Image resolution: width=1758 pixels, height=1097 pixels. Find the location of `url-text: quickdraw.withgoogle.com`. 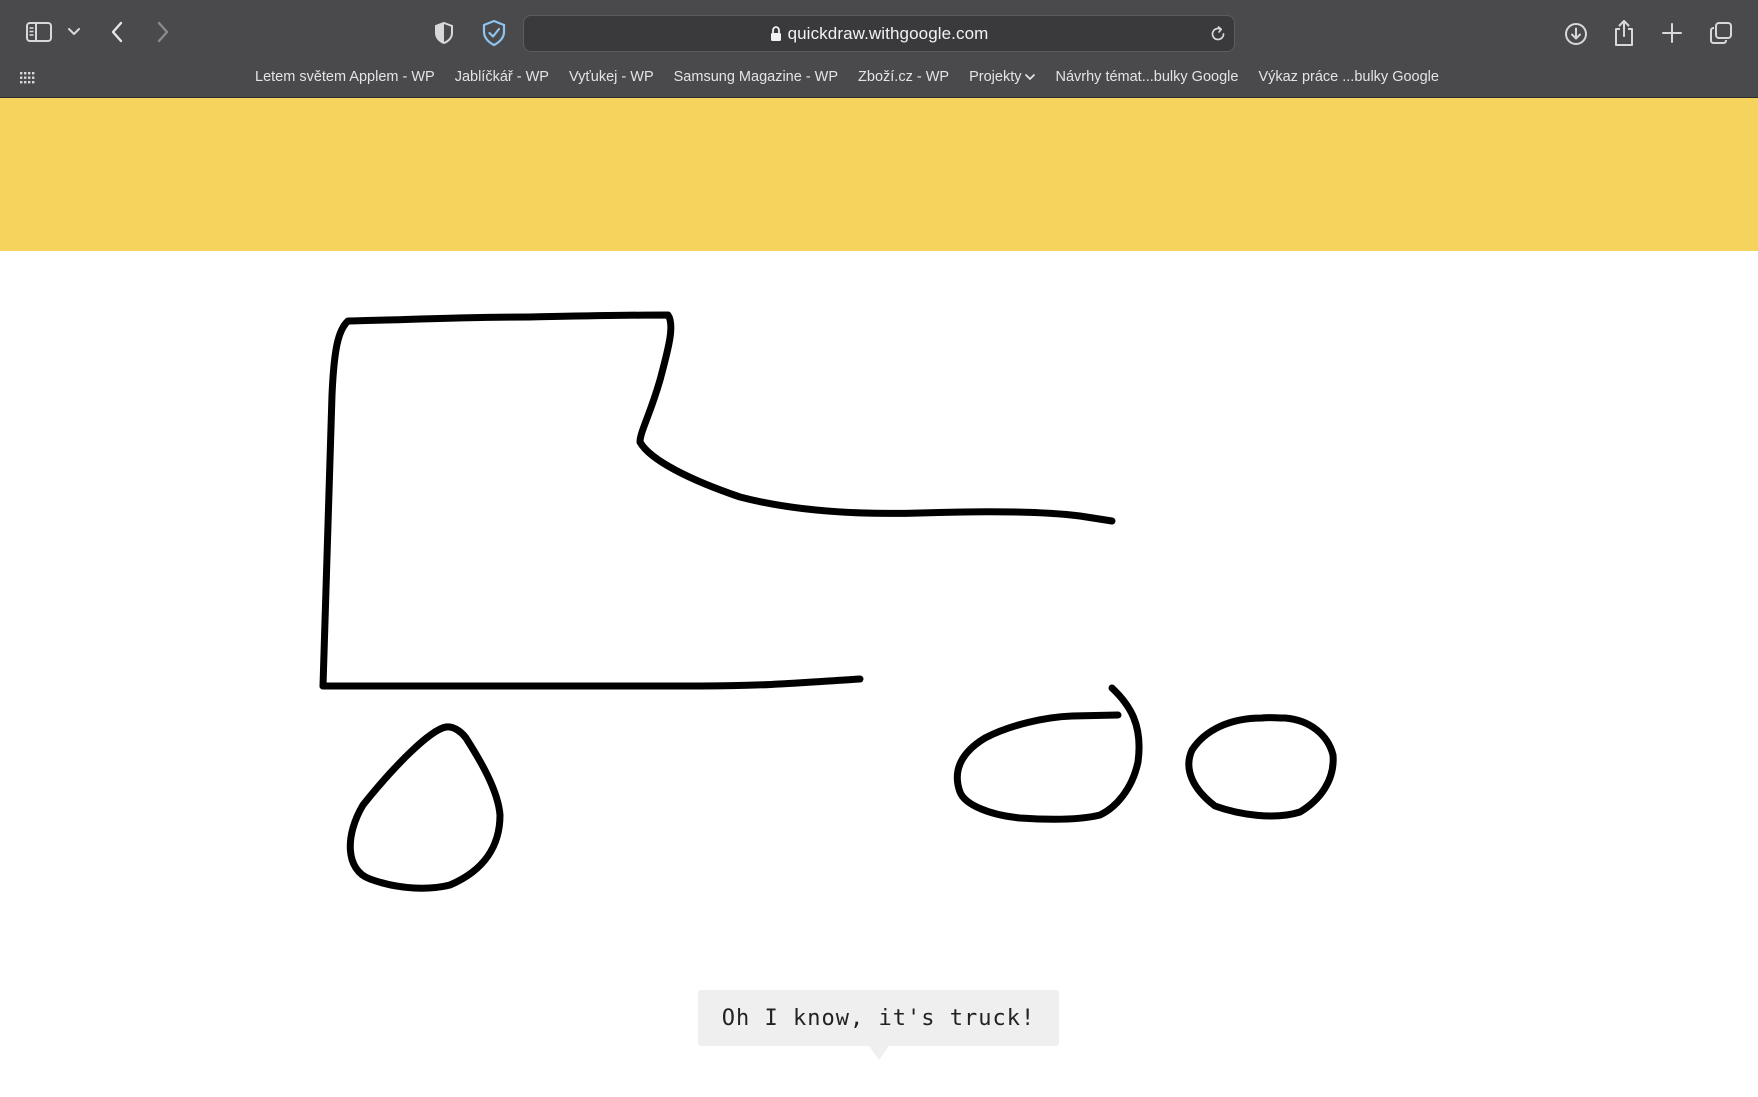

url-text: quickdraw.withgoogle.com is located at coordinates (888, 33).